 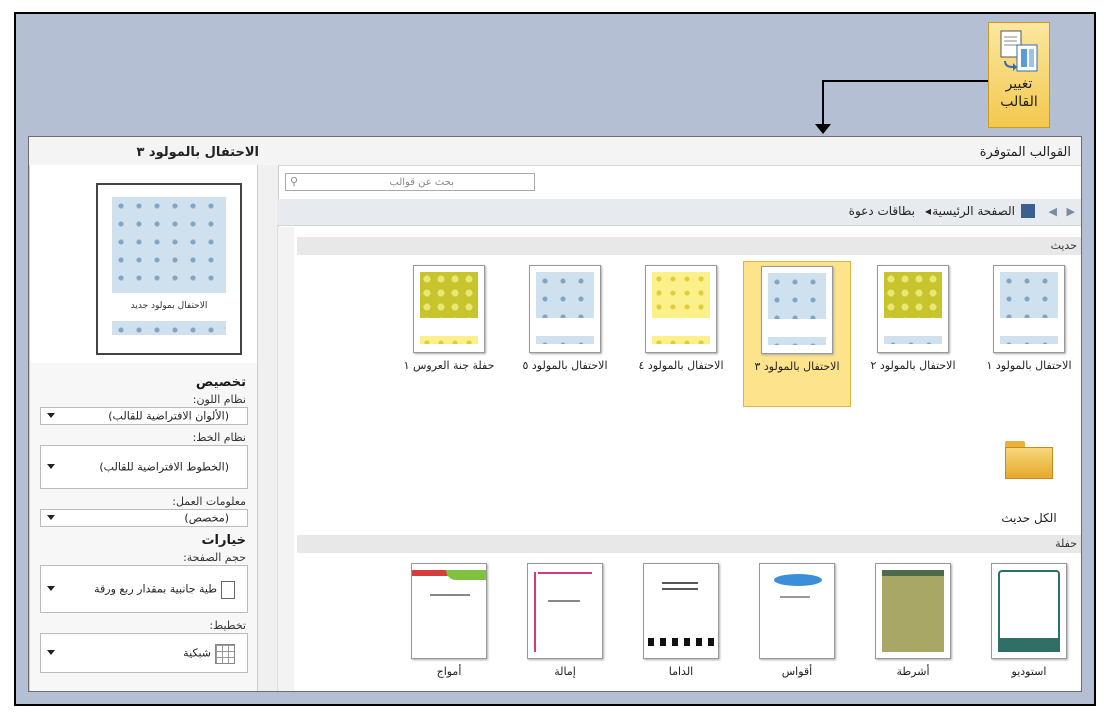 I want to click on preview-pattern, so click(x=169, y=245).